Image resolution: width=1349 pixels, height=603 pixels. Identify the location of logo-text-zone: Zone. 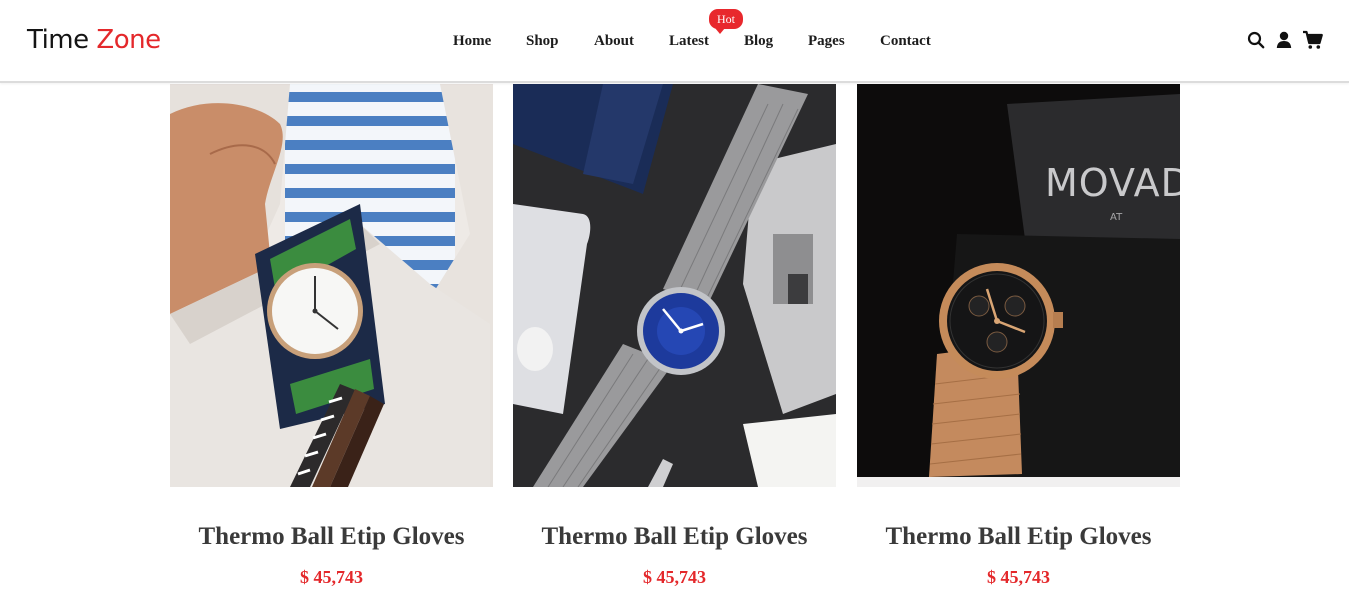
(128, 40).